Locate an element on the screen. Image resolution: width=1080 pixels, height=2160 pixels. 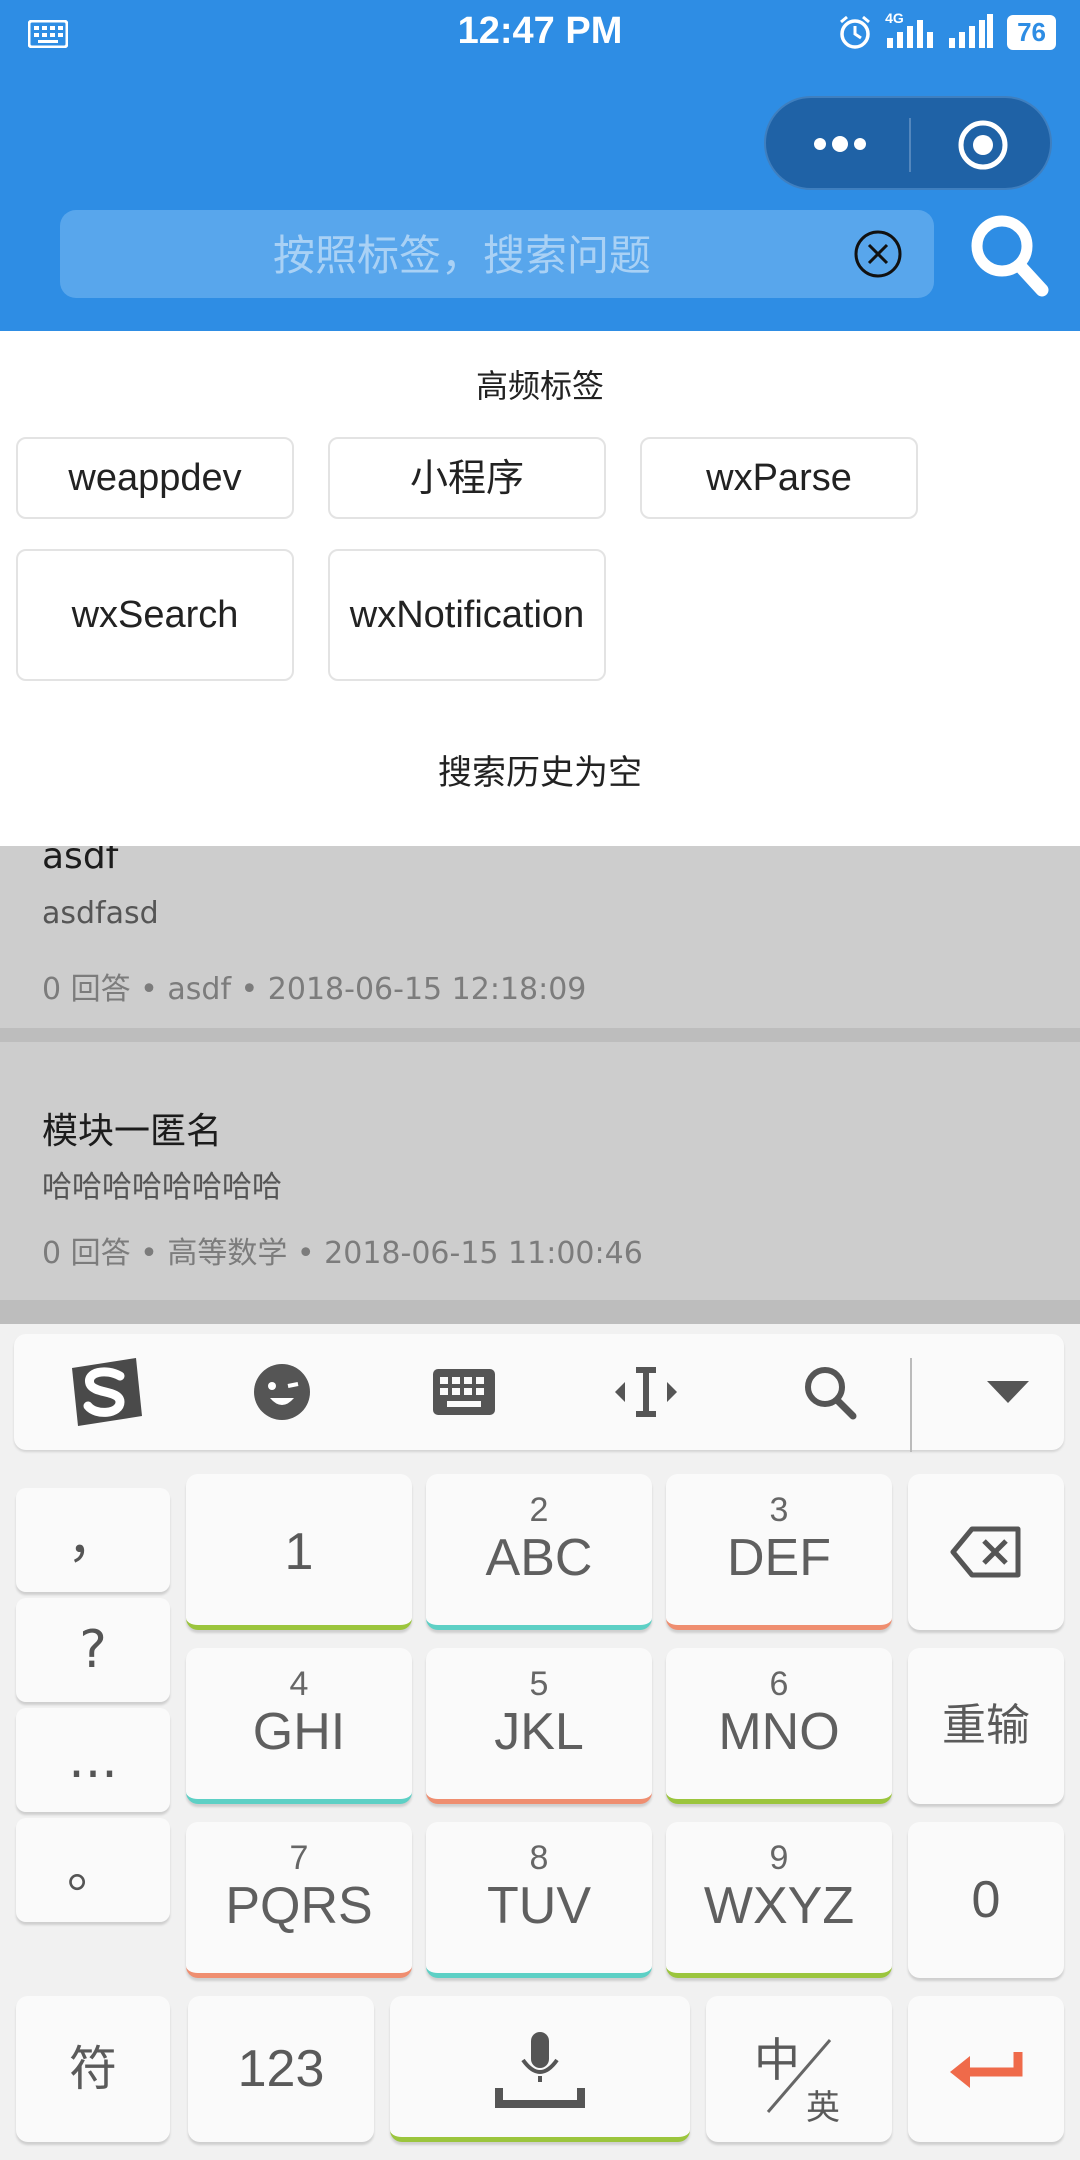
key-2-abc: 2 ABC is located at coordinates (539, 1552).